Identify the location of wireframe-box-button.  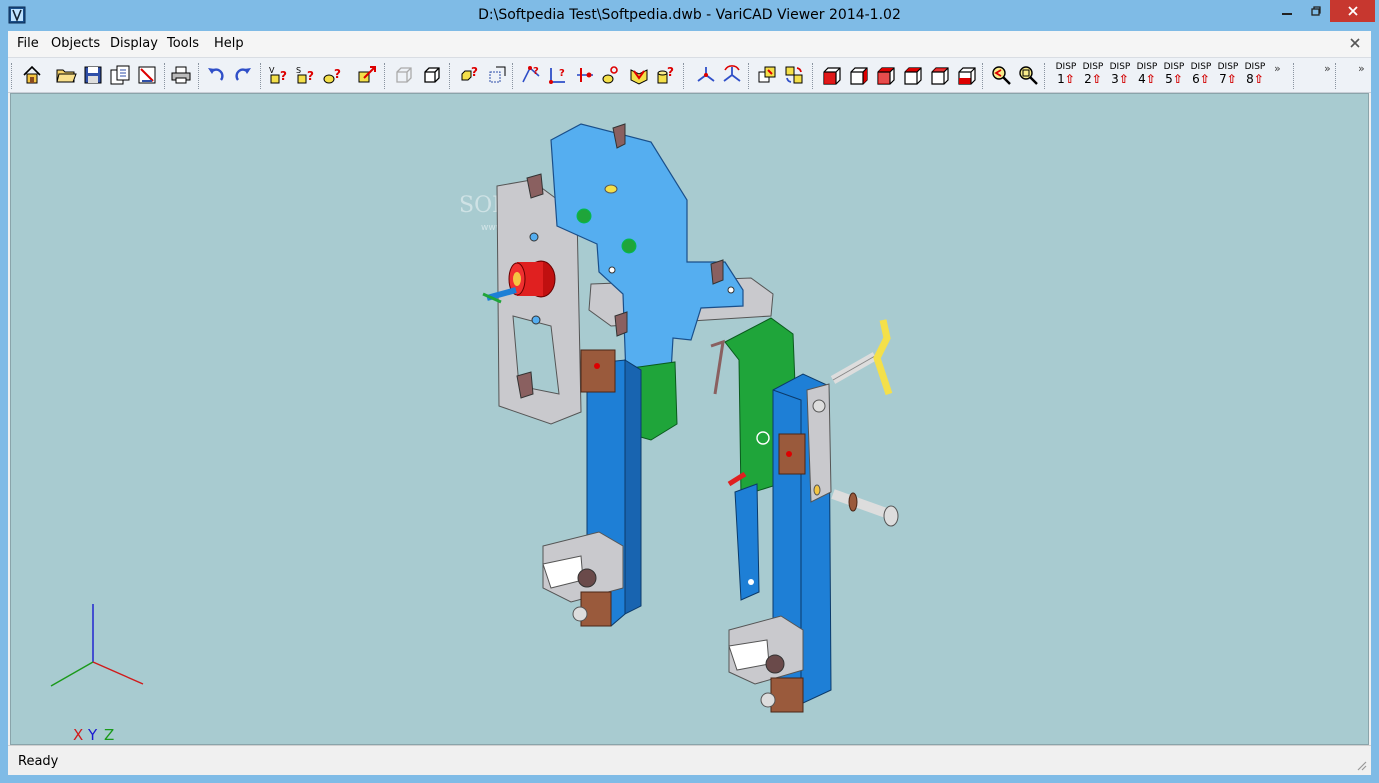
(404, 75).